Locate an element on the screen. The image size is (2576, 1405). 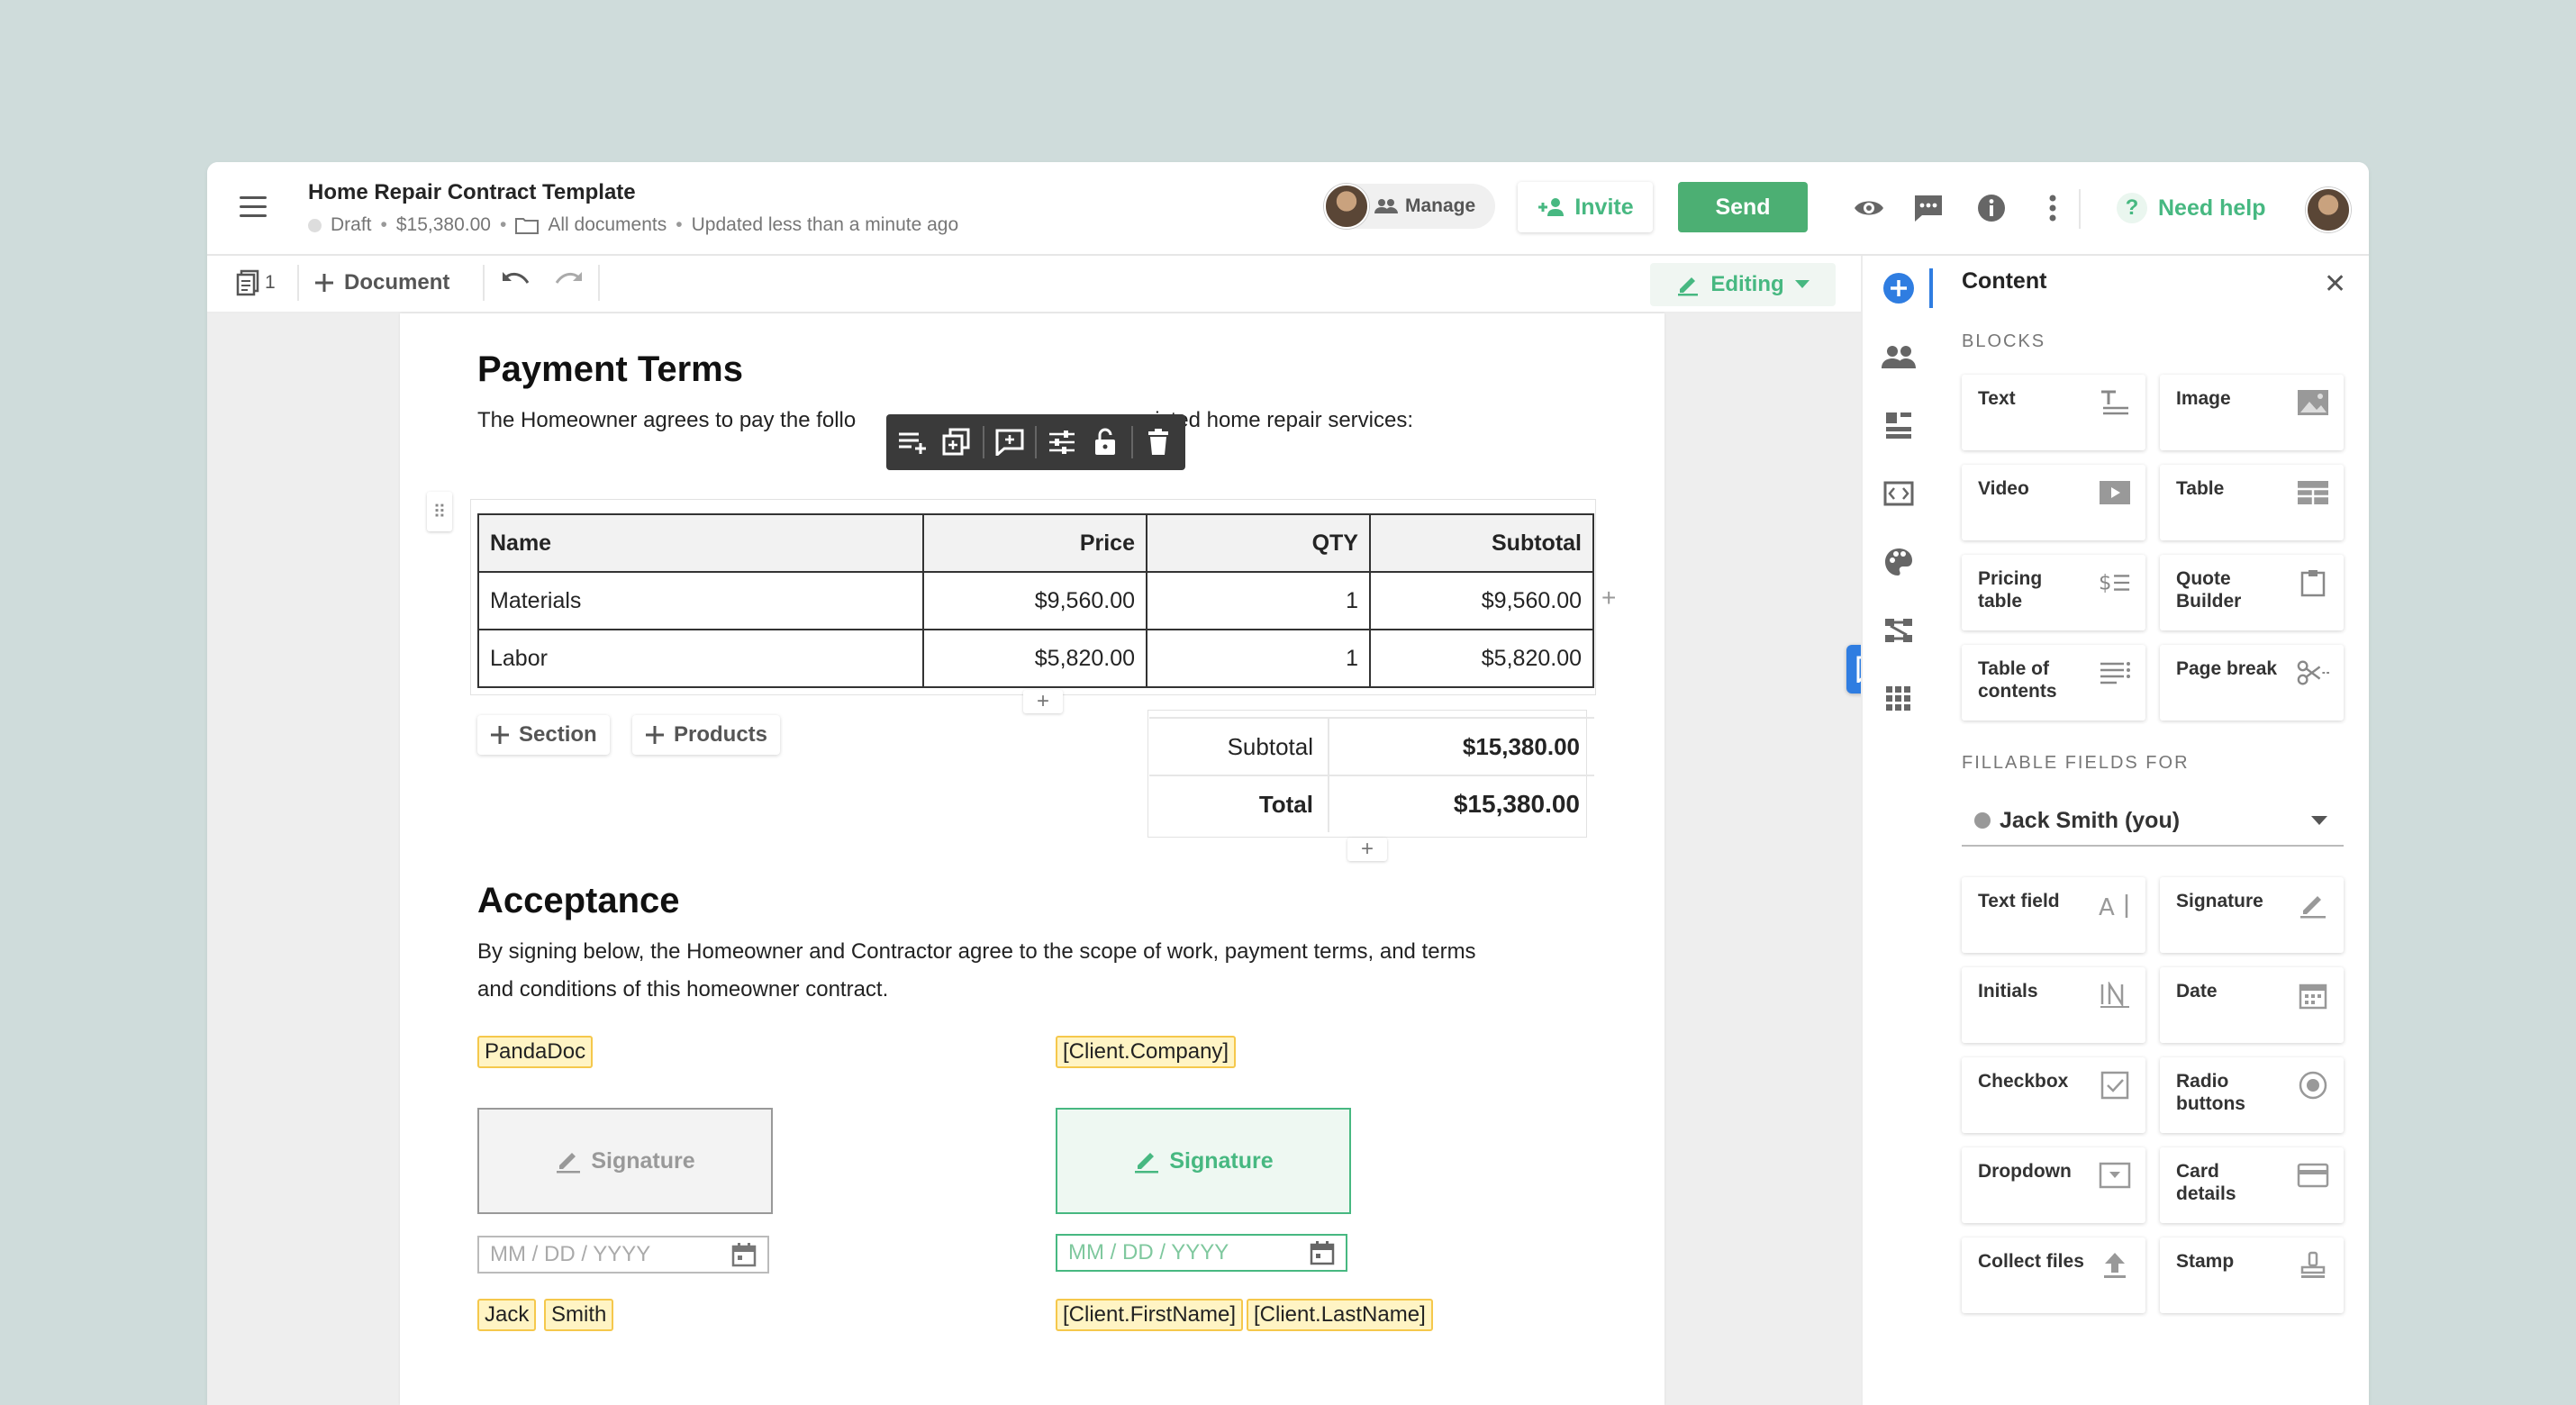
unlock-icon is located at coordinates (1105, 442).